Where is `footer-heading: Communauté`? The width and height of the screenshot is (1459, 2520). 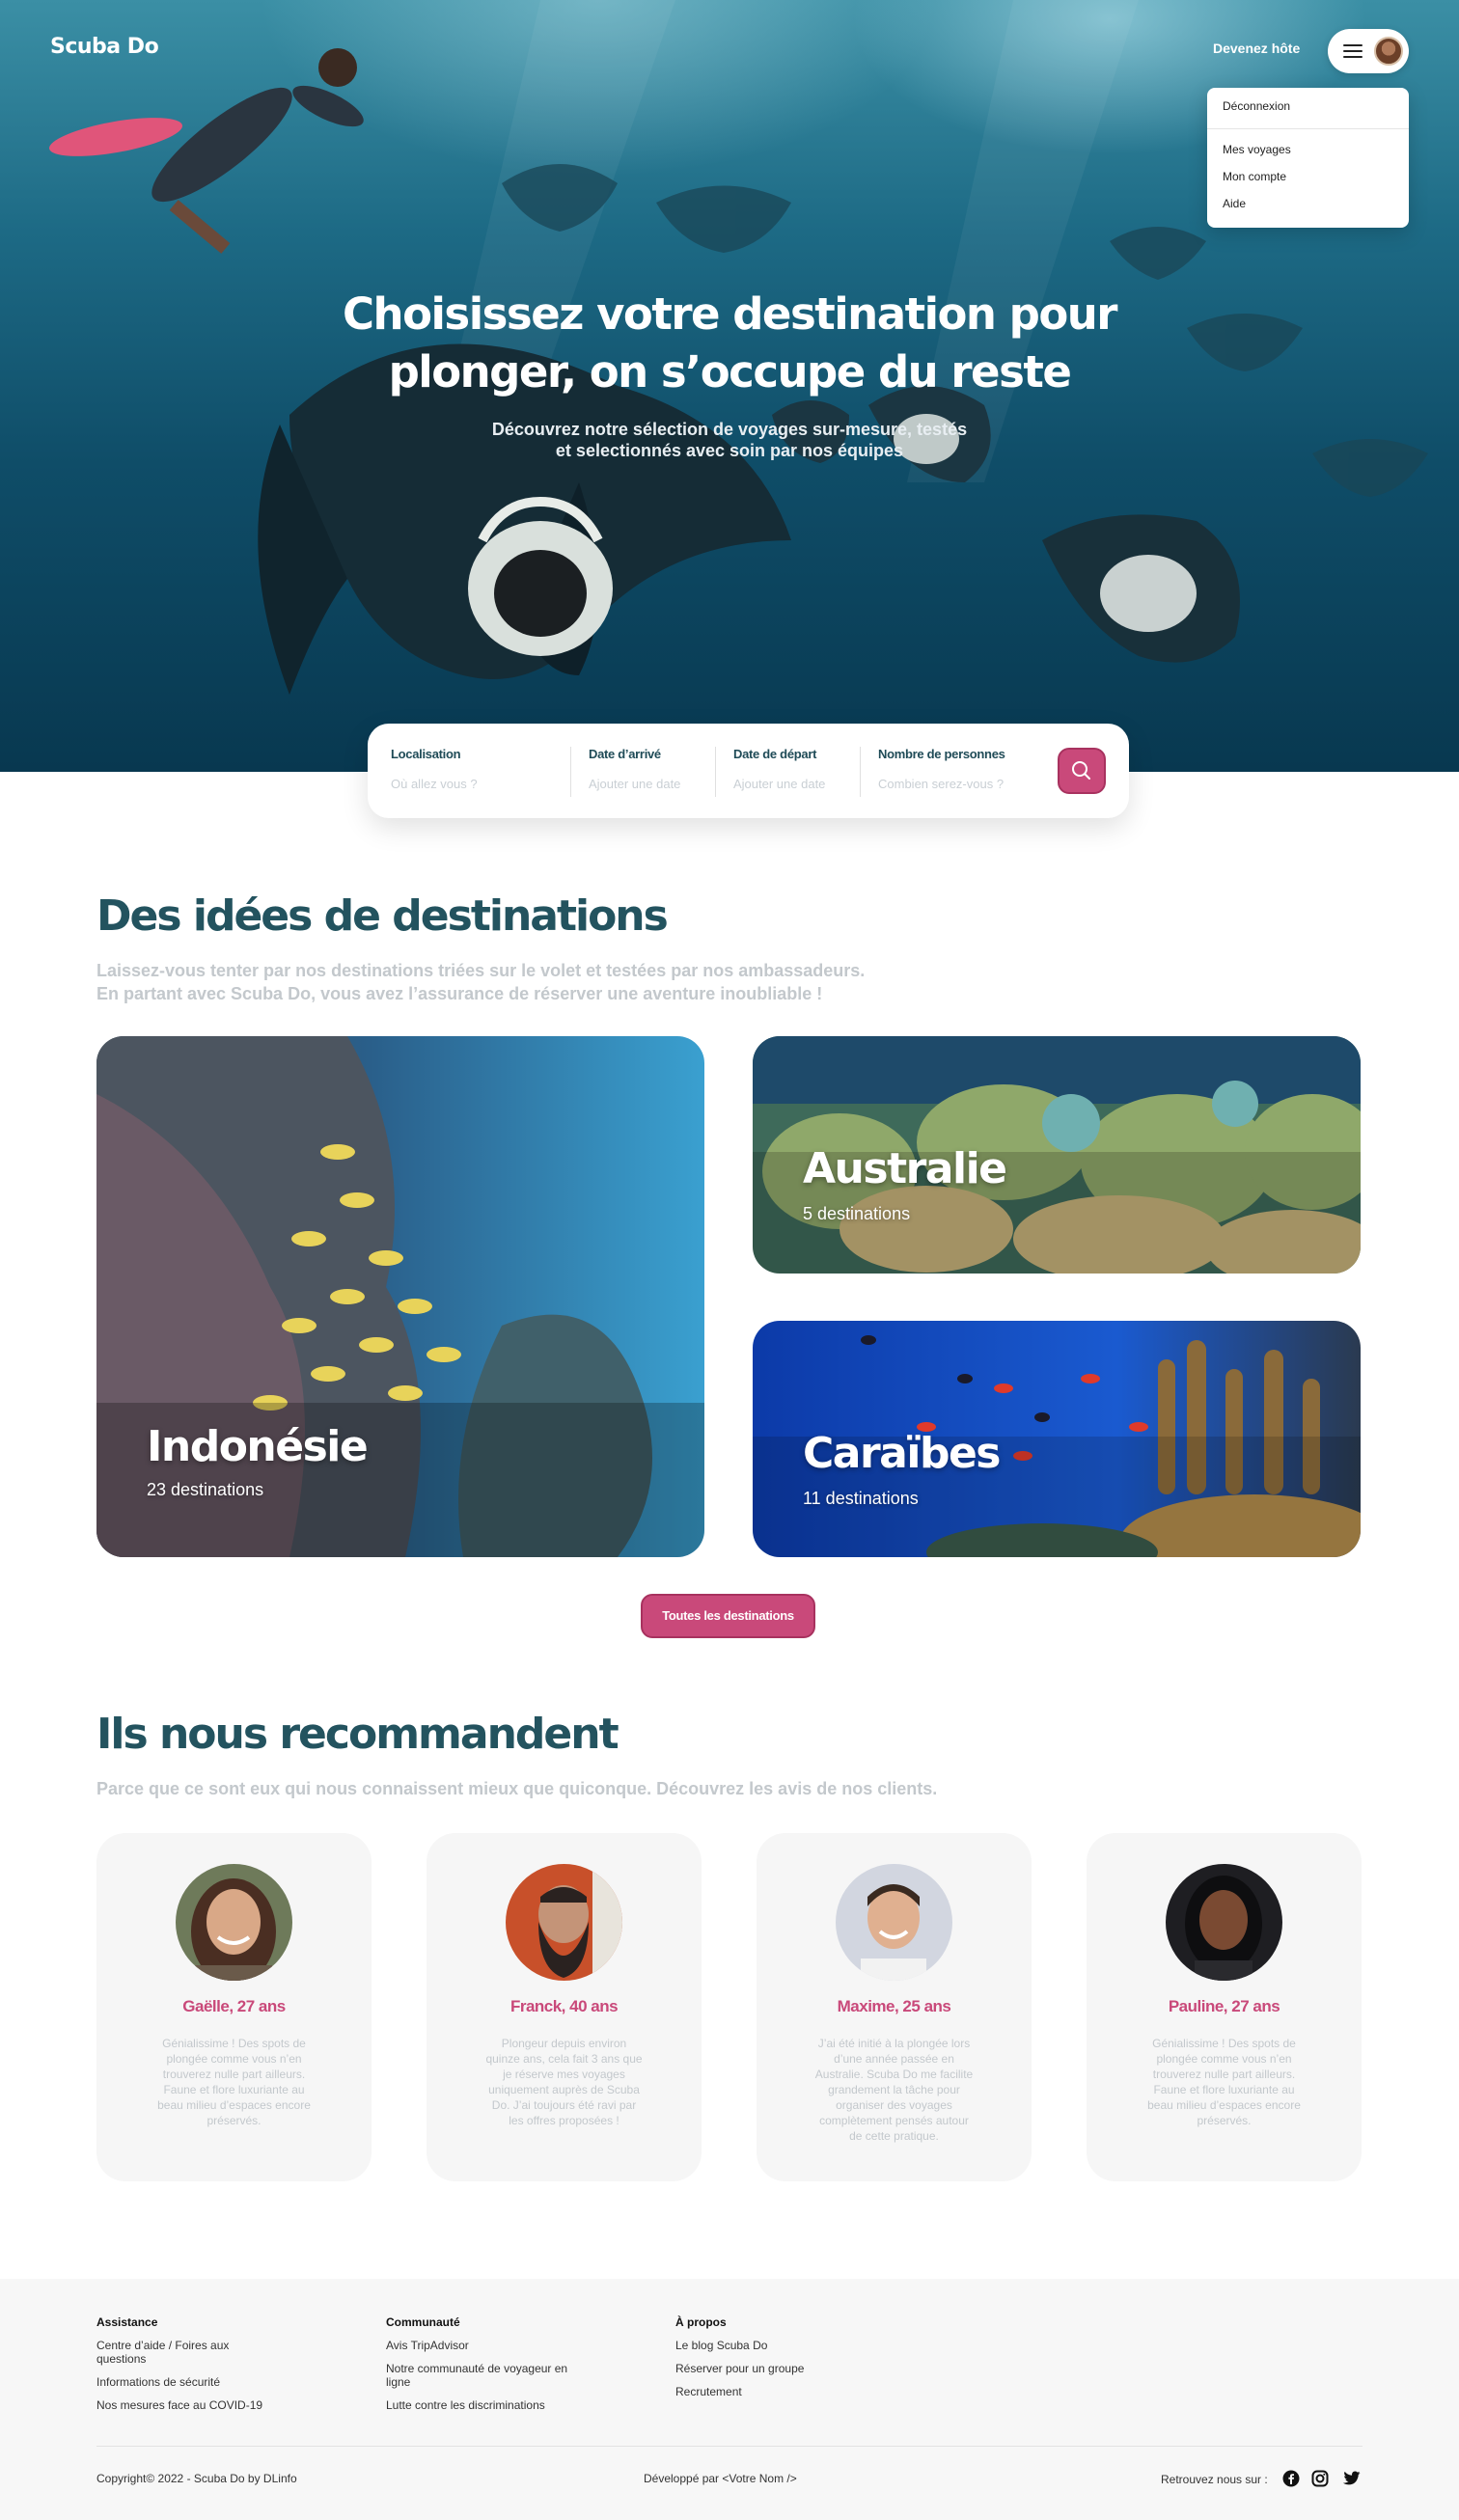
footer-heading: Communauté is located at coordinates (423, 2322).